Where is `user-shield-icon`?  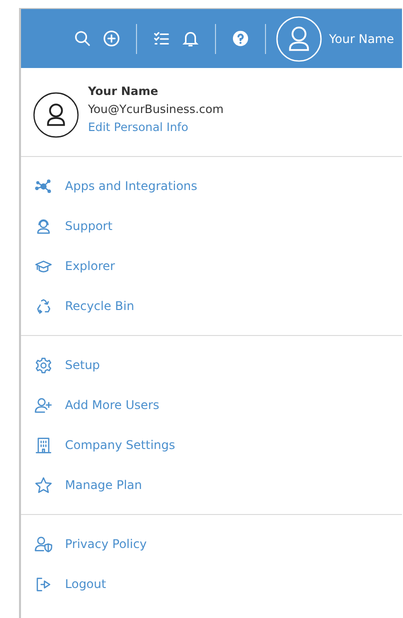 user-shield-icon is located at coordinates (43, 544).